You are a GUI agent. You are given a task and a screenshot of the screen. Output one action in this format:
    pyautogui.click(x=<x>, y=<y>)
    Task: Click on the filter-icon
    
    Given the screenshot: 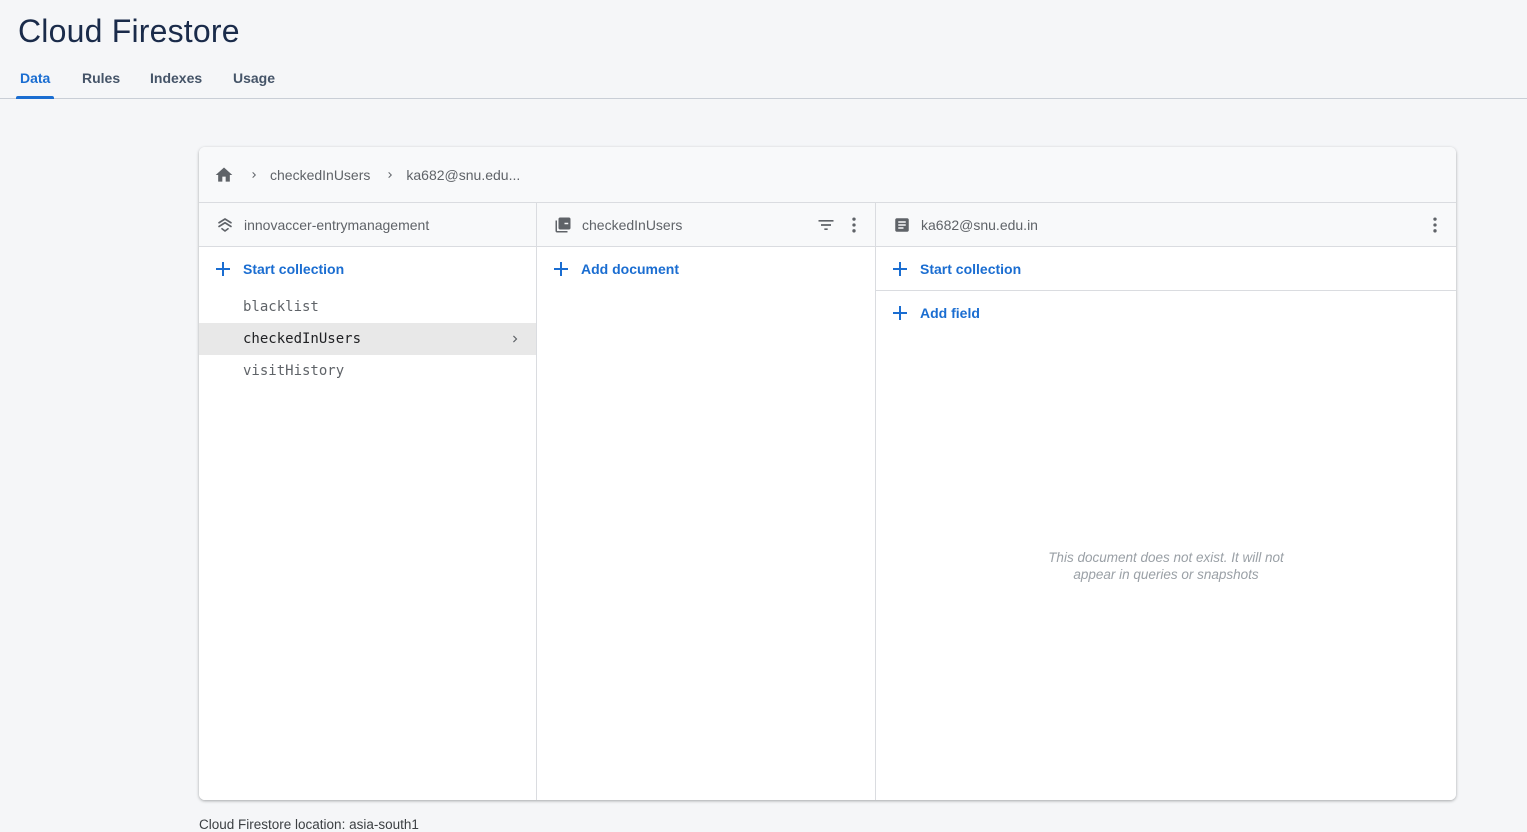 What is the action you would take?
    pyautogui.click(x=826, y=225)
    